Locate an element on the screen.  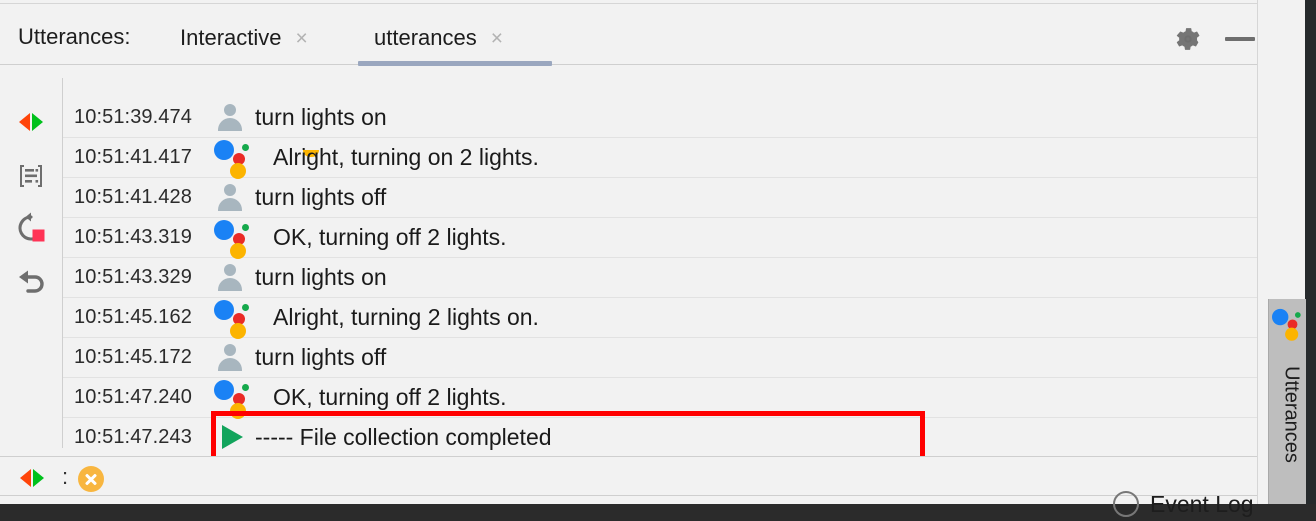
row-timestamp: 10:51:43.319 is located at coordinates (133, 237).